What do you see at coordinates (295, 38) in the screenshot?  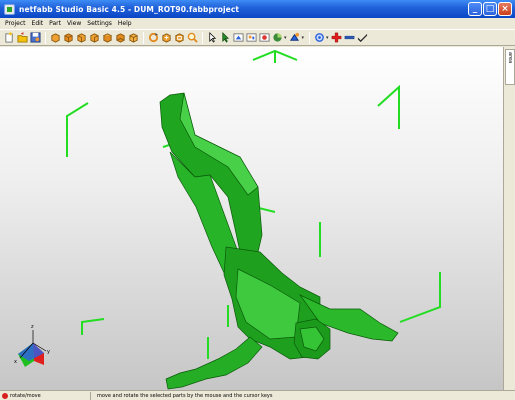 I see `measure-icon` at bounding box center [295, 38].